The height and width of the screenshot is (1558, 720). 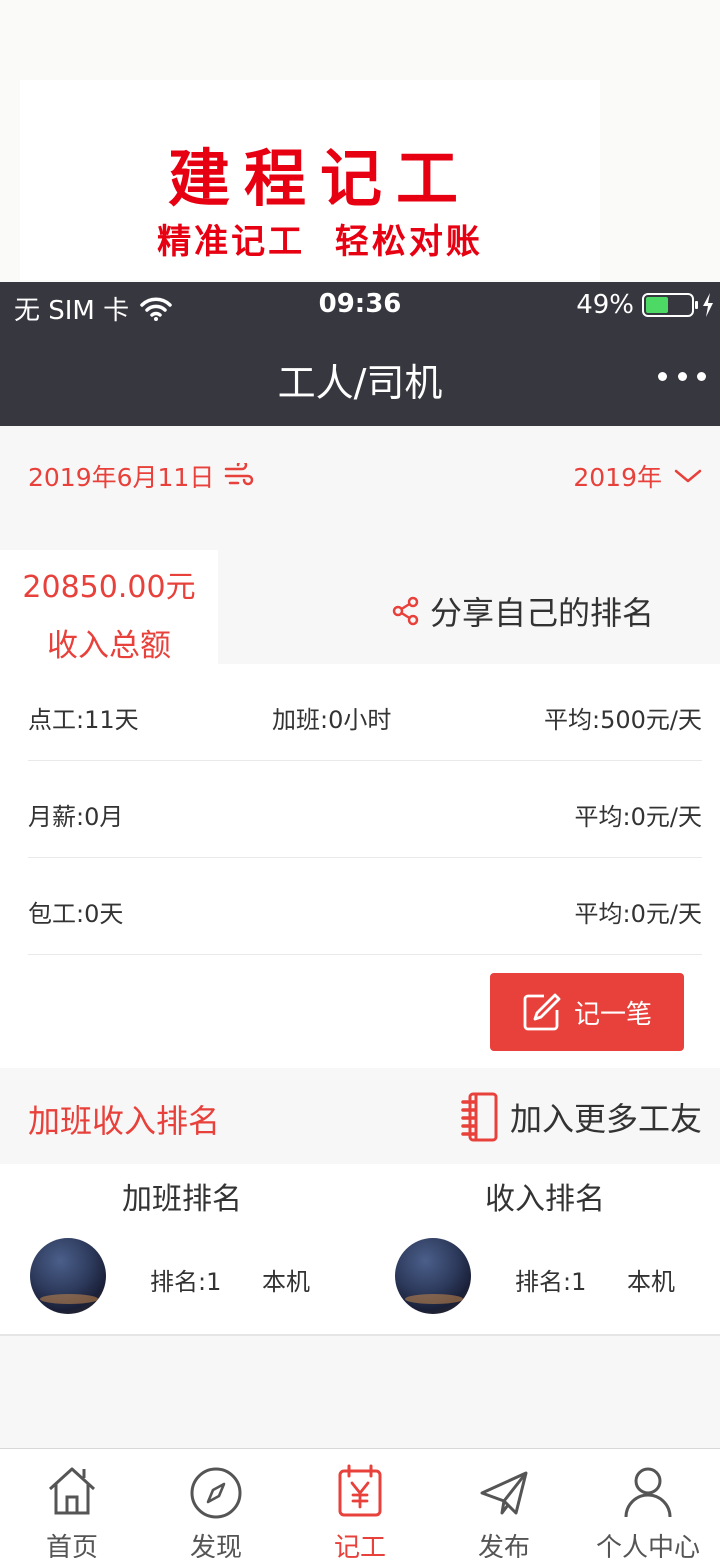 I want to click on tab-label: 首页, so click(x=71, y=1545).